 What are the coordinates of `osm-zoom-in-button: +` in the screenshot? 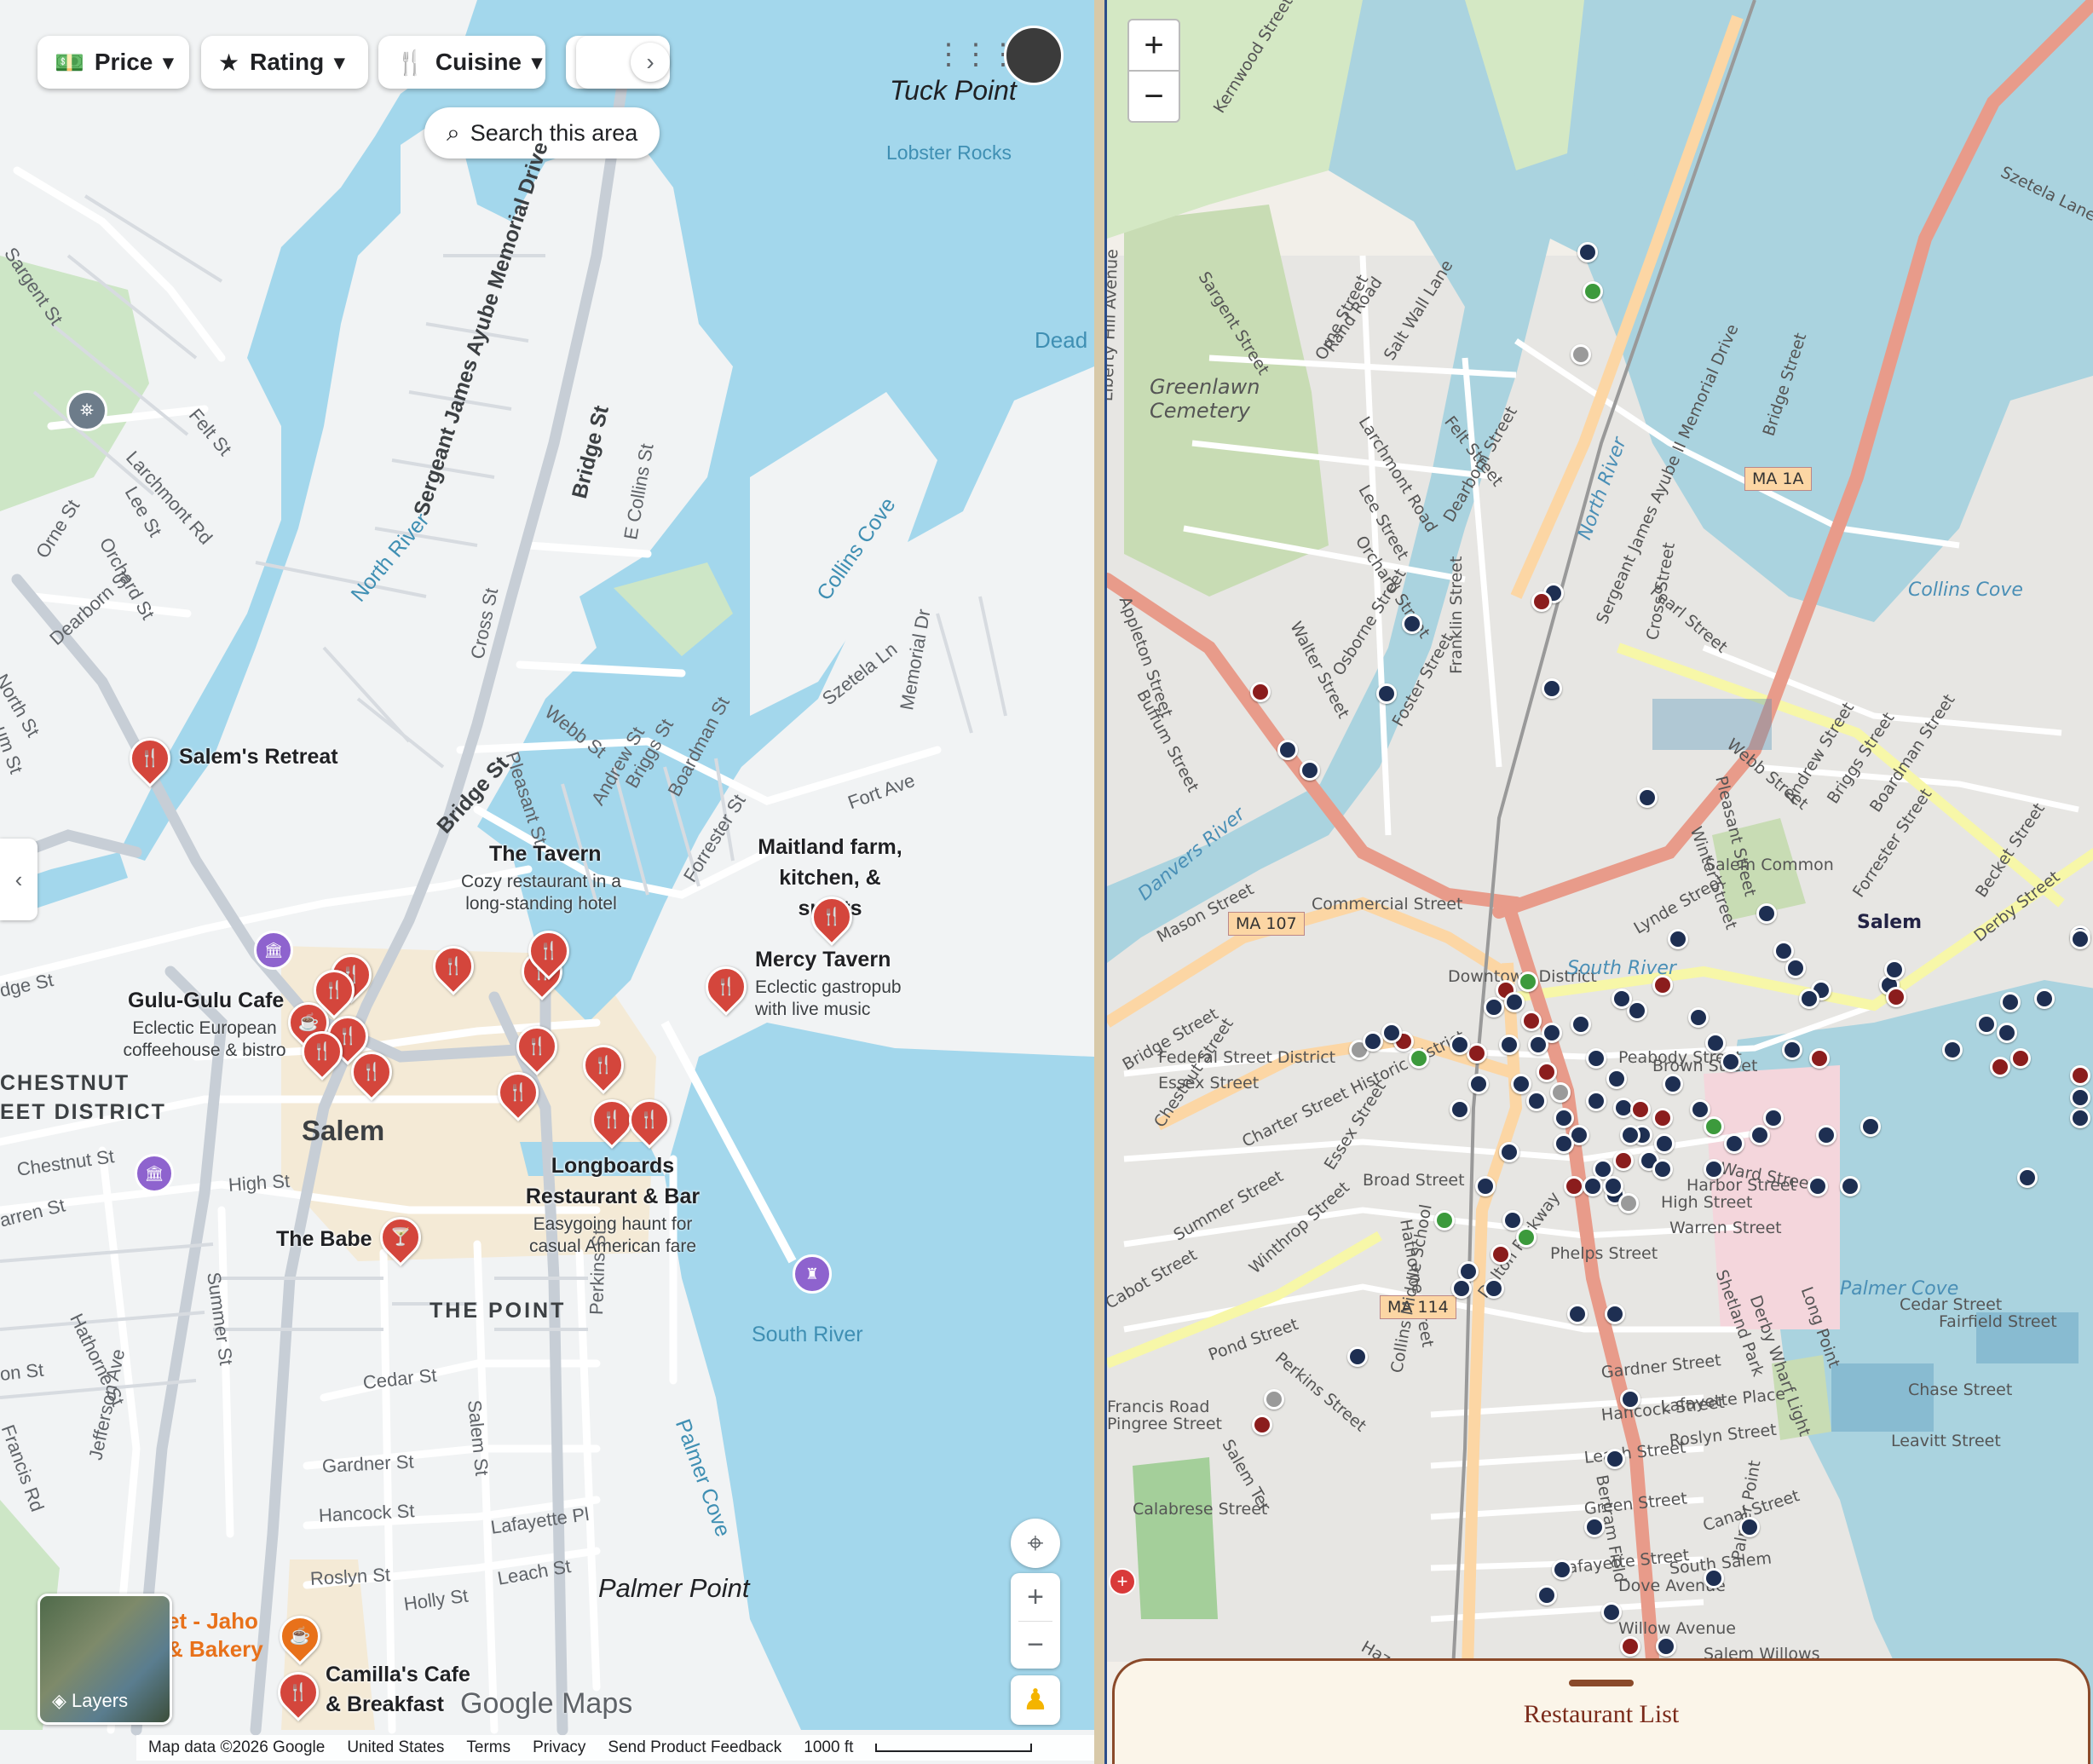 It's located at (1153, 45).